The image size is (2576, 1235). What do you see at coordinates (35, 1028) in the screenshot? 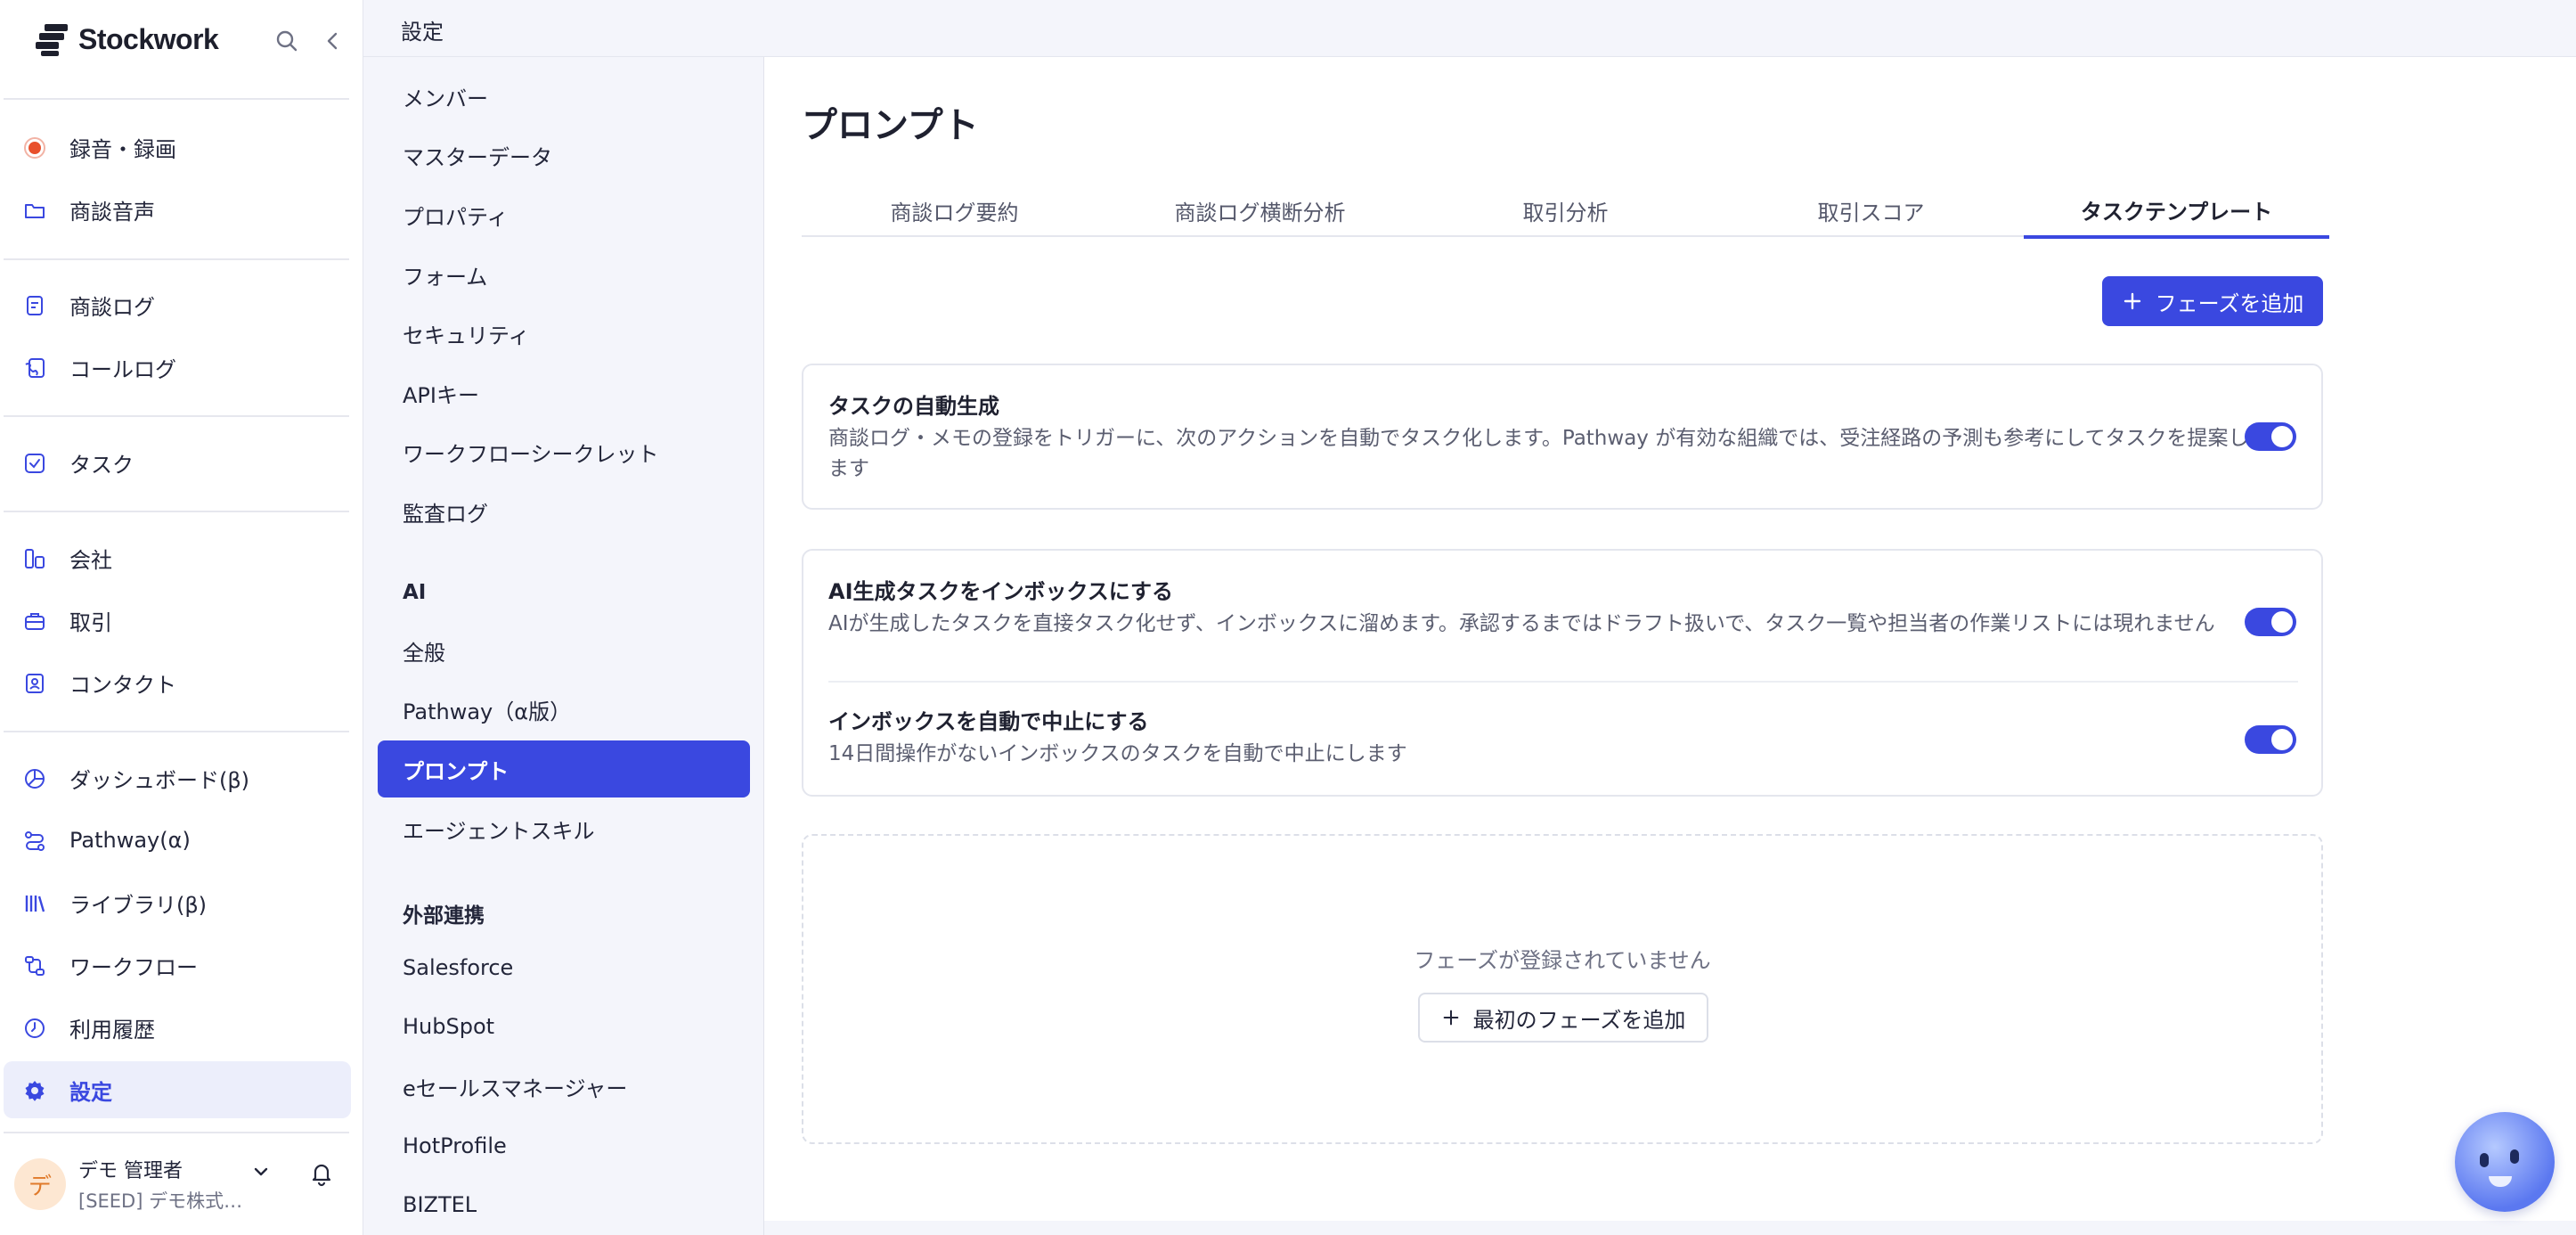
I see `clock-icon` at bounding box center [35, 1028].